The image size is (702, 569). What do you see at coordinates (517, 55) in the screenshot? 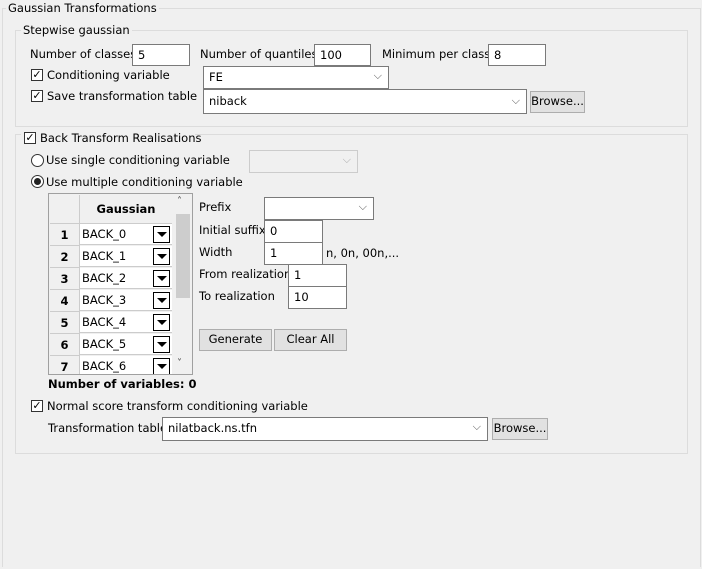
I see `min-per-class-input: 8` at bounding box center [517, 55].